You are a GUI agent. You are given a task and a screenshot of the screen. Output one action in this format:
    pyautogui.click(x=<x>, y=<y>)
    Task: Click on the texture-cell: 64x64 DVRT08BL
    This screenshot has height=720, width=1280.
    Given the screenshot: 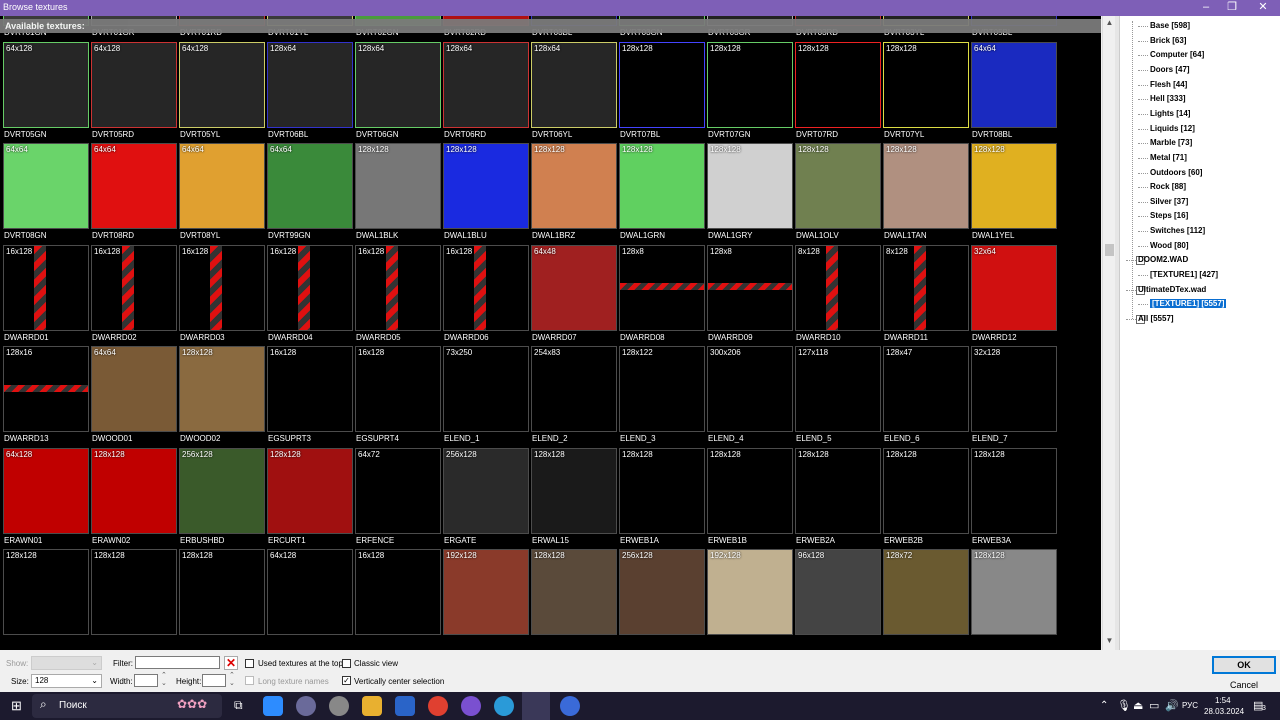 What is the action you would take?
    pyautogui.click(x=1014, y=92)
    